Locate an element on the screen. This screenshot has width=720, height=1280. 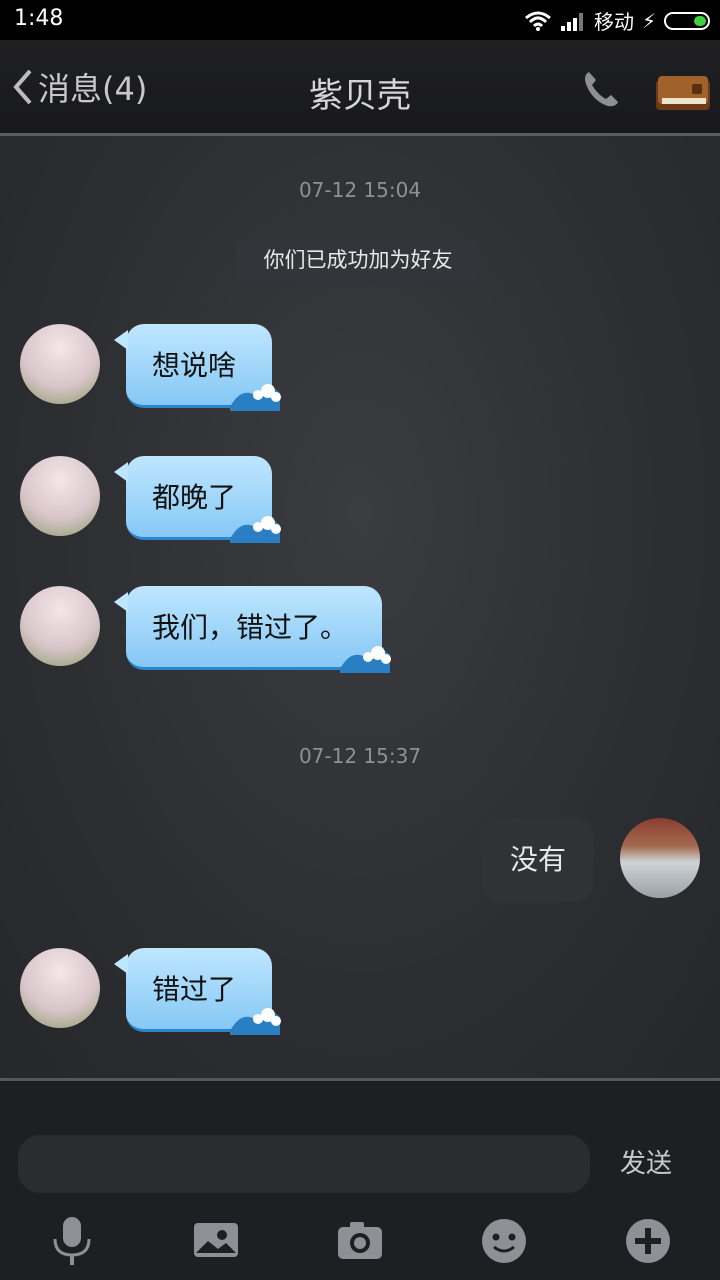
send-button: 发送 is located at coordinates (646, 1161).